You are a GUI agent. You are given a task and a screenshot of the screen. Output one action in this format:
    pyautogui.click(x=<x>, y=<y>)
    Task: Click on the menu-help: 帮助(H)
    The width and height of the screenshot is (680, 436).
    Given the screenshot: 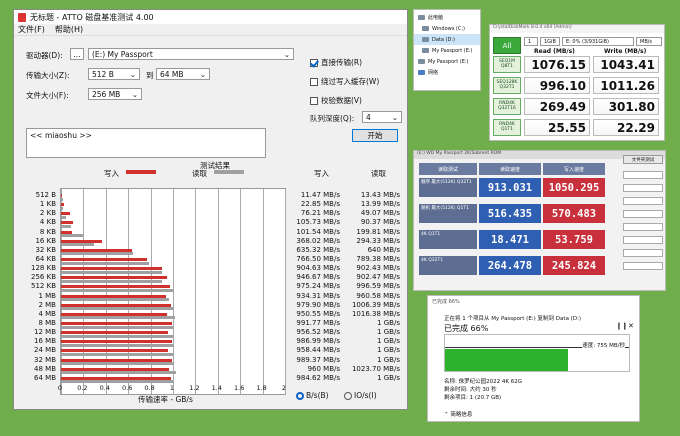 What is the action you would take?
    pyautogui.click(x=69, y=29)
    